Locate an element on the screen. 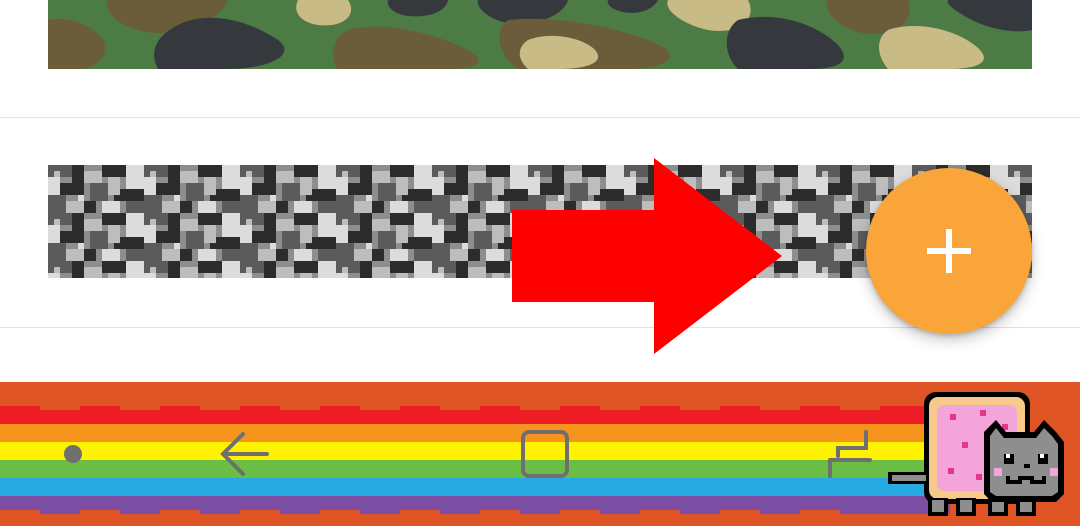  plus-icon is located at coordinates (949, 251).